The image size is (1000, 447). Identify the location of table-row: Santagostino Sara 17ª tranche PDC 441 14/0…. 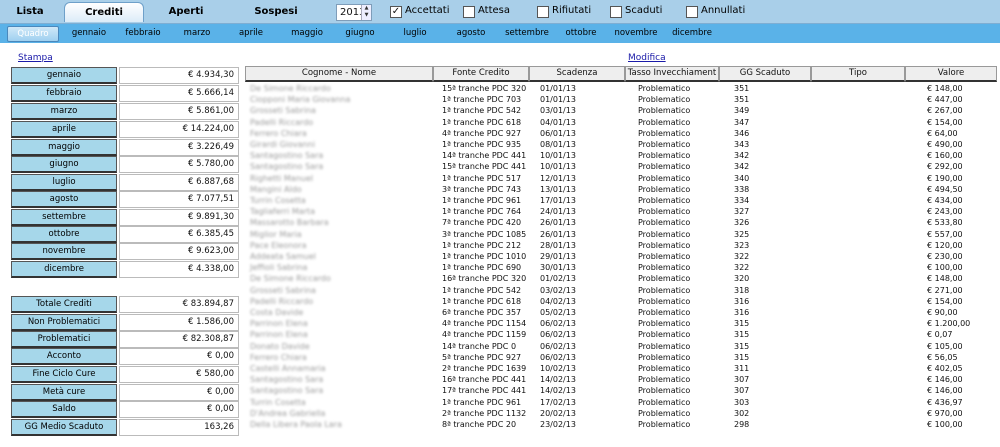
(621, 391).